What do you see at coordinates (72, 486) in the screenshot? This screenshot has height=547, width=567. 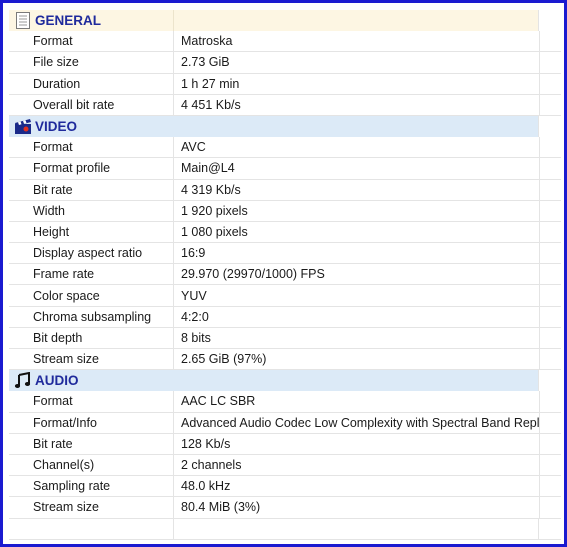 I see `row-label: Sampling rate` at bounding box center [72, 486].